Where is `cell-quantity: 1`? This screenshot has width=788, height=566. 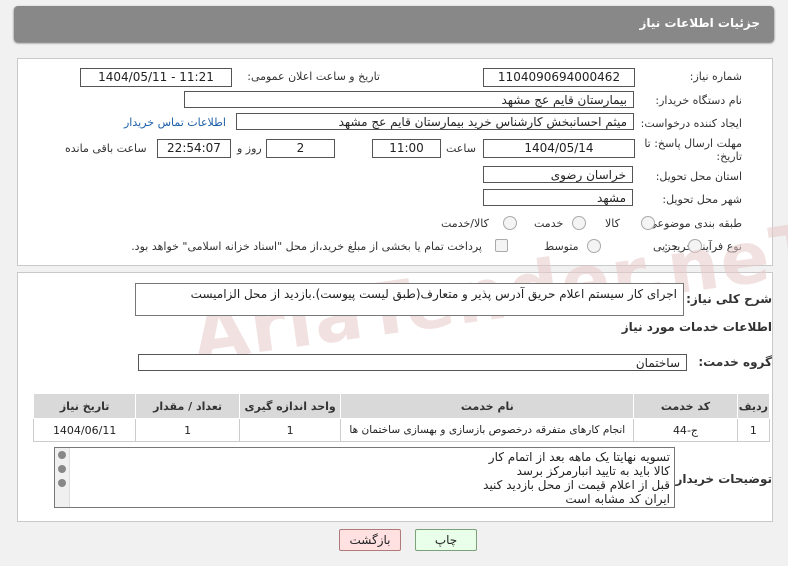 cell-quantity: 1 is located at coordinates (187, 430).